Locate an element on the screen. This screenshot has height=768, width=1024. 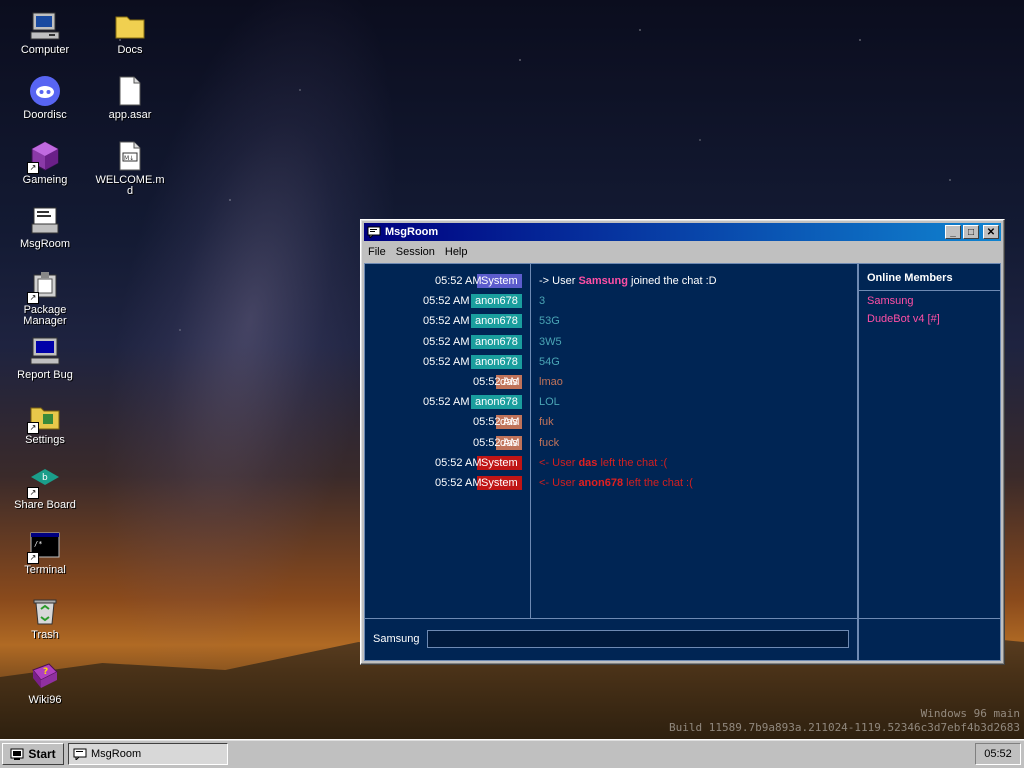
desktop-icon-report-bug: Report Bug is located at coordinates (45, 358).